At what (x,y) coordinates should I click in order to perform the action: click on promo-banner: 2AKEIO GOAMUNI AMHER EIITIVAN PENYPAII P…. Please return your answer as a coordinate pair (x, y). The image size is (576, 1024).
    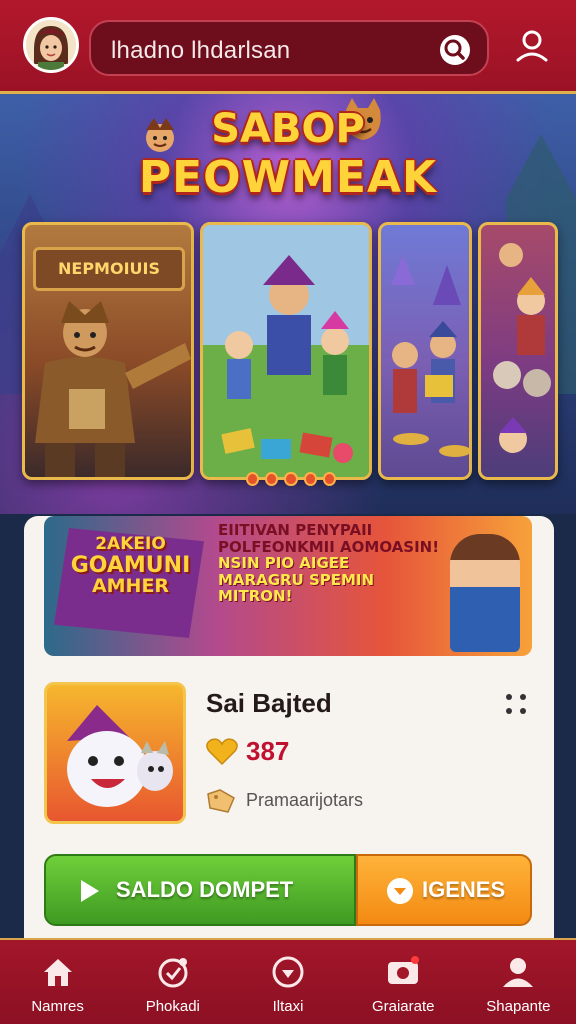
    Looking at the image, I should click on (288, 586).